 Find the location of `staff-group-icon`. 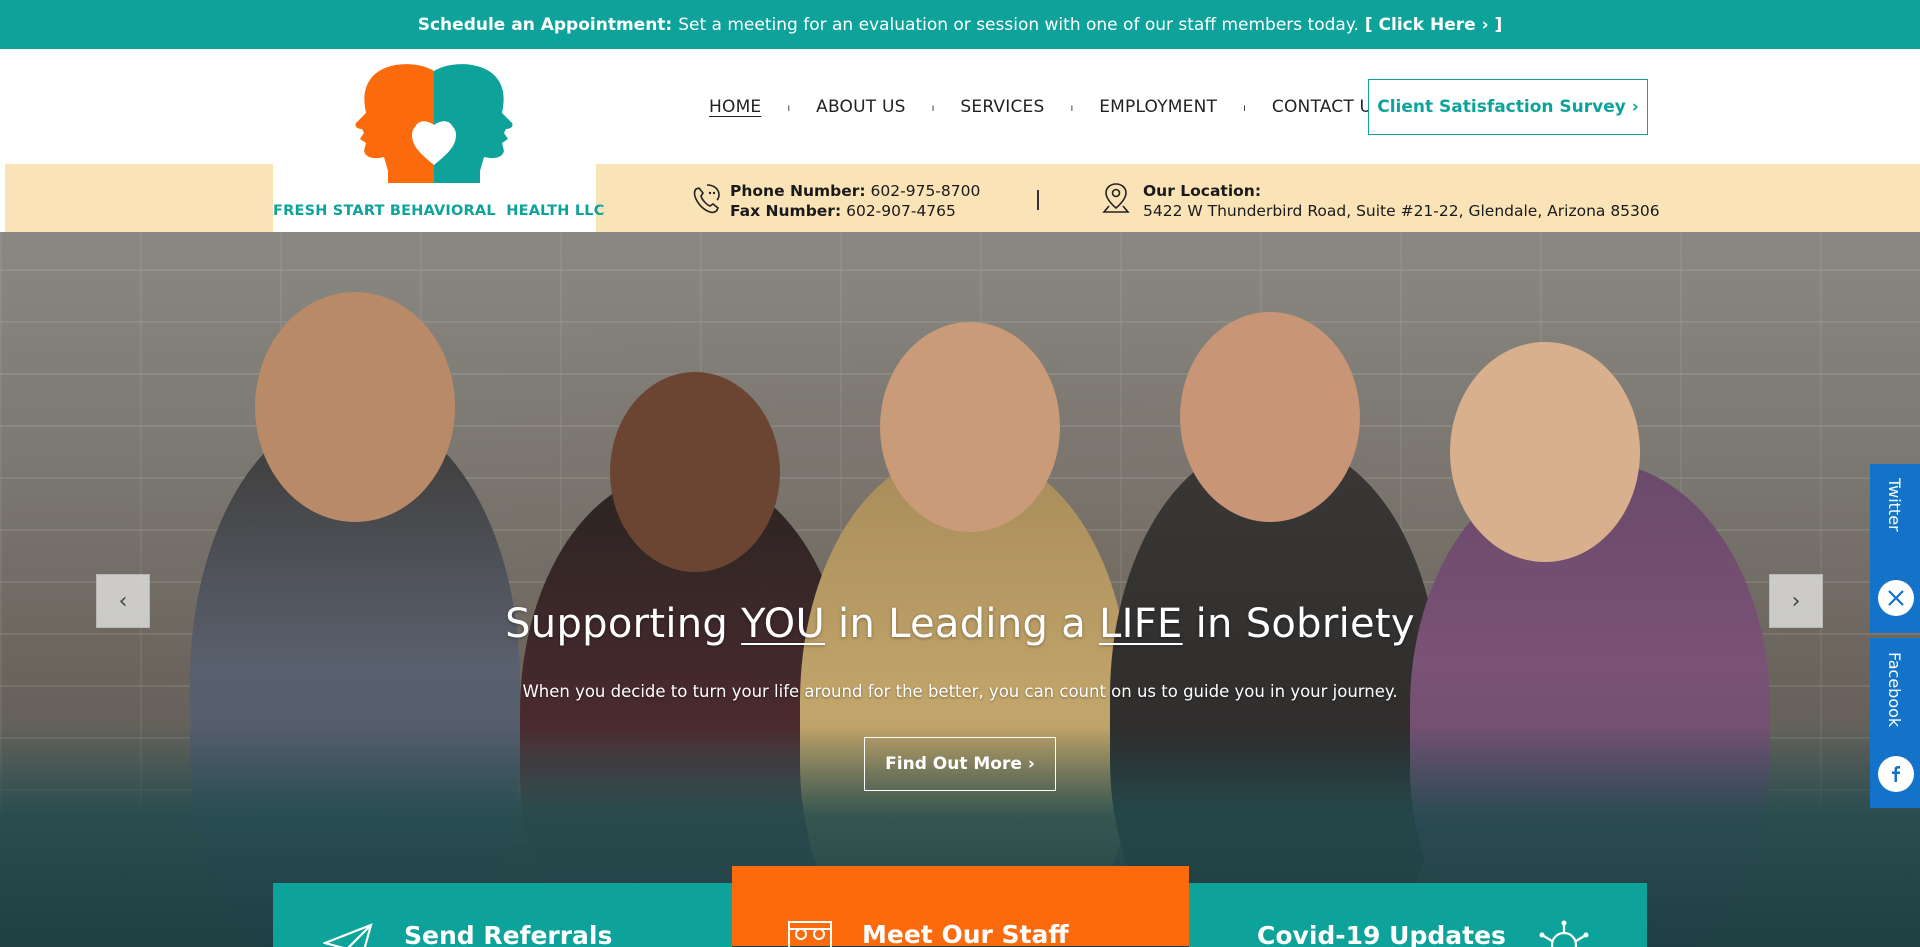

staff-group-icon is located at coordinates (810, 934).